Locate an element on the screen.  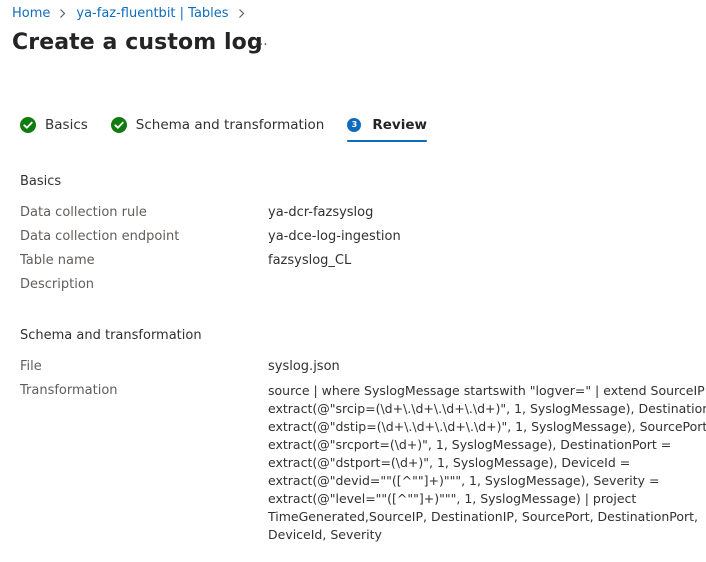
basics-section-heading: Basics is located at coordinates (41, 181).